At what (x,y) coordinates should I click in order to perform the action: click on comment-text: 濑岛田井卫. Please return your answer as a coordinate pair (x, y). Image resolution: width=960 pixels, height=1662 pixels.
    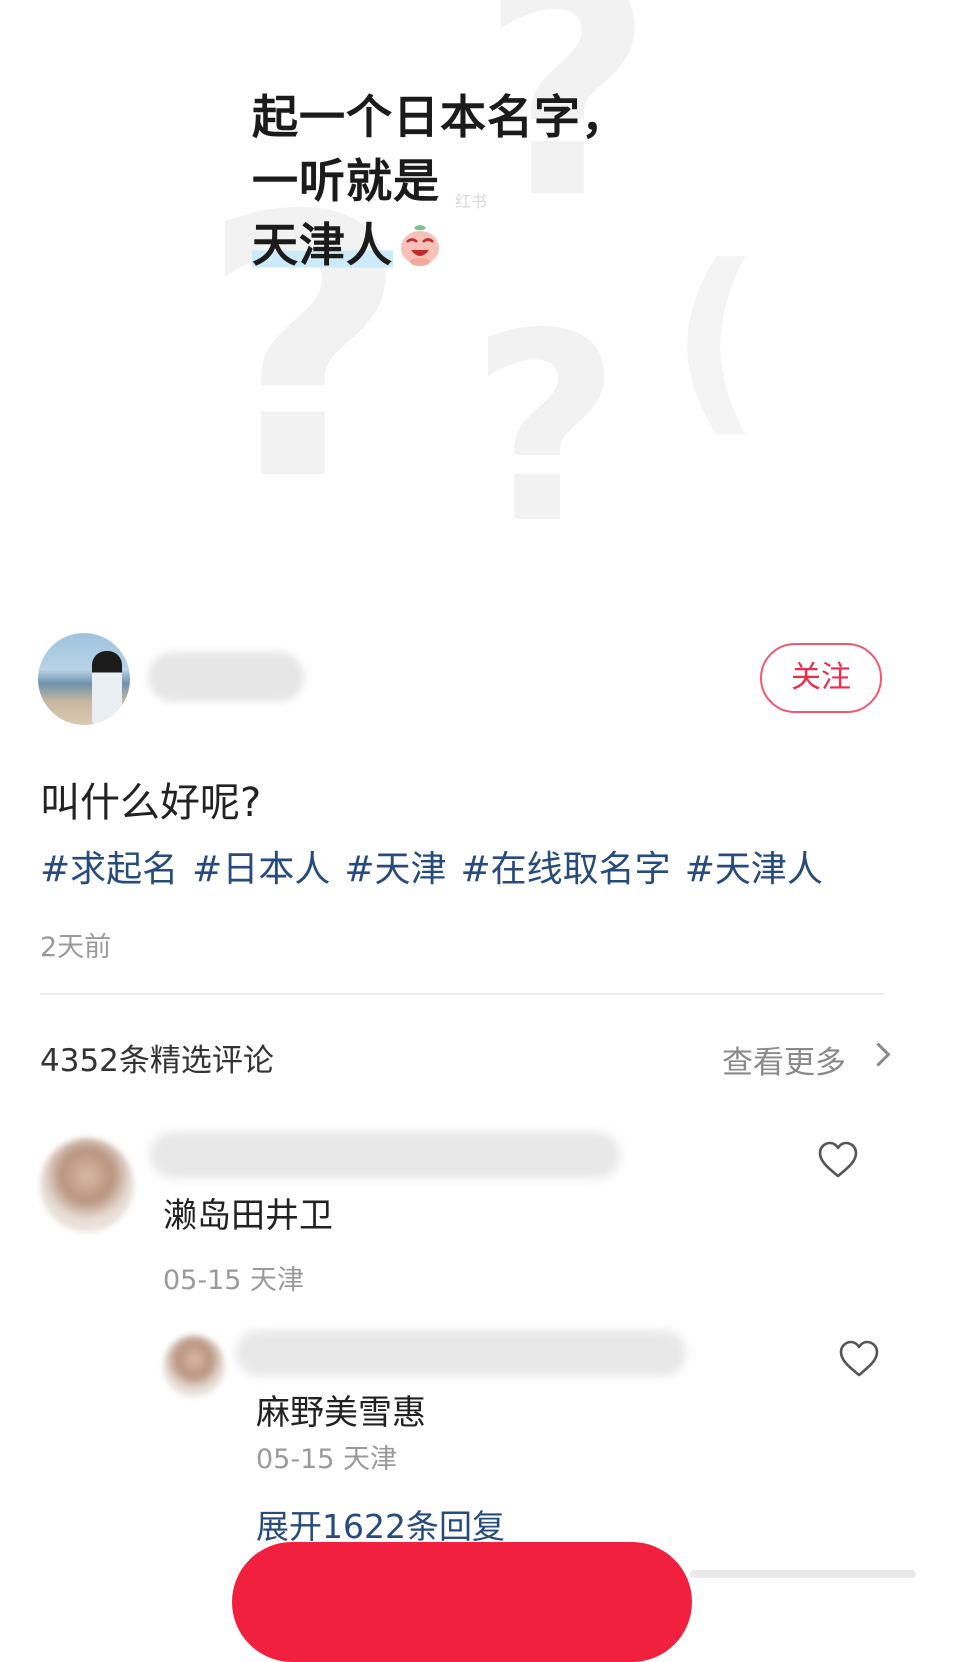
    Looking at the image, I should click on (248, 1216).